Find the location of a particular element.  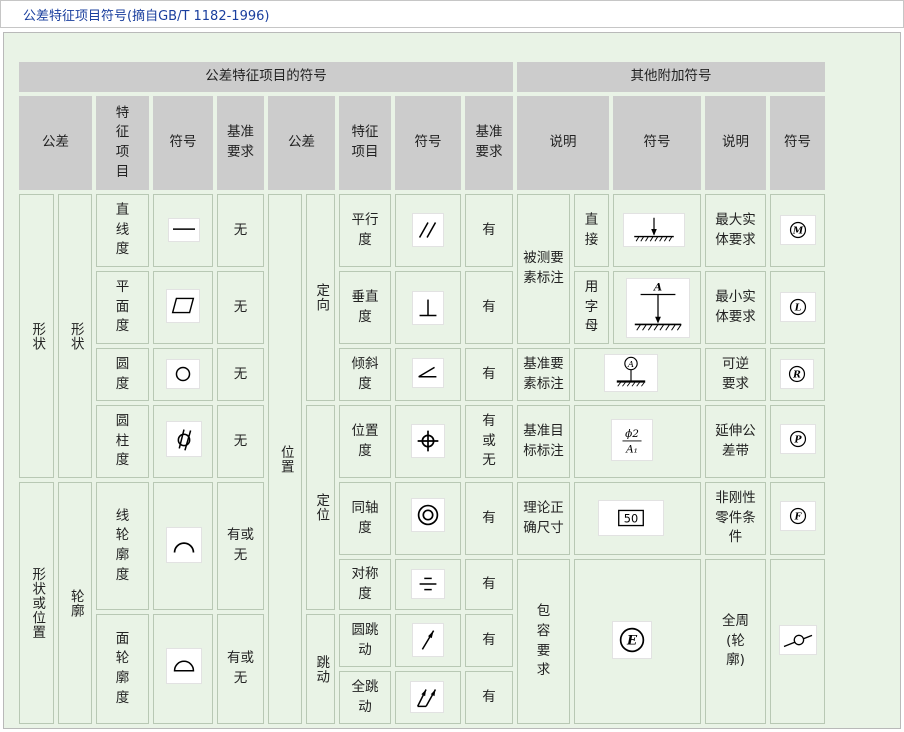

projected-zone-icon: P is located at coordinates (798, 439).